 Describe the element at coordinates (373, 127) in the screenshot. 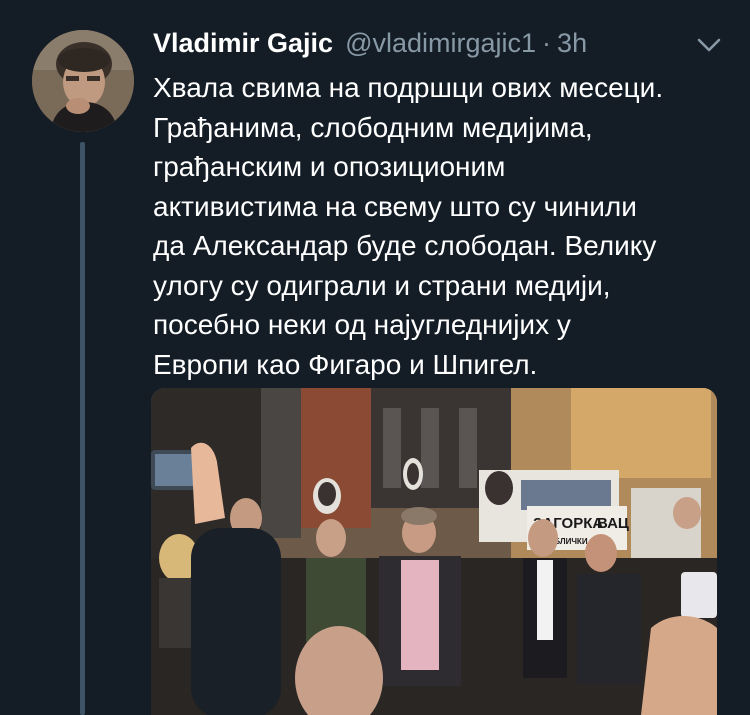

I see `tweet-text-line: Грађанима, слободним медијима,` at that location.